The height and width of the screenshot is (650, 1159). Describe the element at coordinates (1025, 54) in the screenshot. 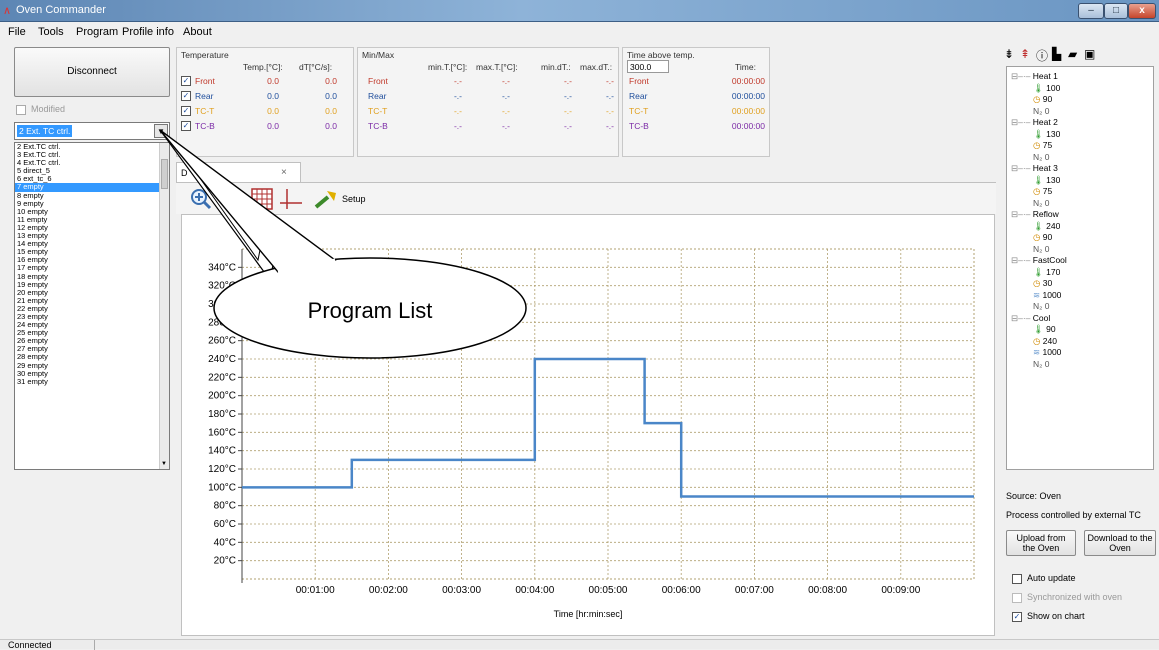

I see `expand-icon: ⇞` at that location.